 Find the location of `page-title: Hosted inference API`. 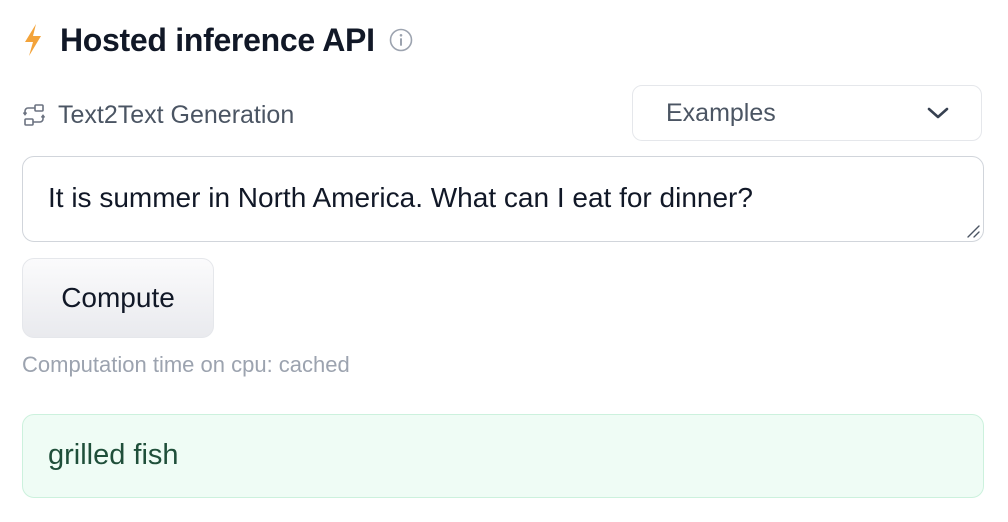

page-title: Hosted inference API is located at coordinates (217, 39).